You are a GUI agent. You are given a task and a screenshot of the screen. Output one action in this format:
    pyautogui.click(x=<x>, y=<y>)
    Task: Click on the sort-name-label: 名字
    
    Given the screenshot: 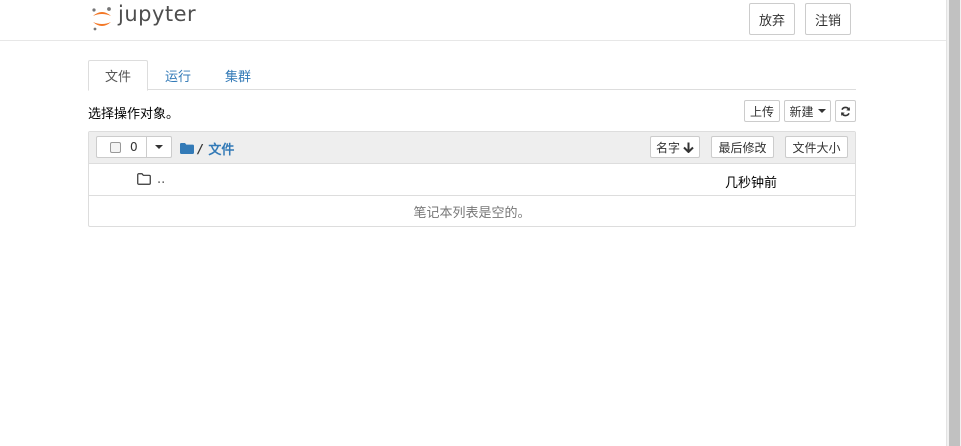 What is the action you would take?
    pyautogui.click(x=667, y=147)
    